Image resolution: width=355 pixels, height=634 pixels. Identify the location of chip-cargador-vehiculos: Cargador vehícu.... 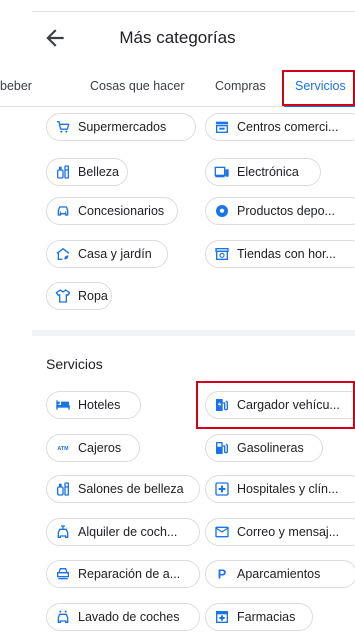
(280, 405).